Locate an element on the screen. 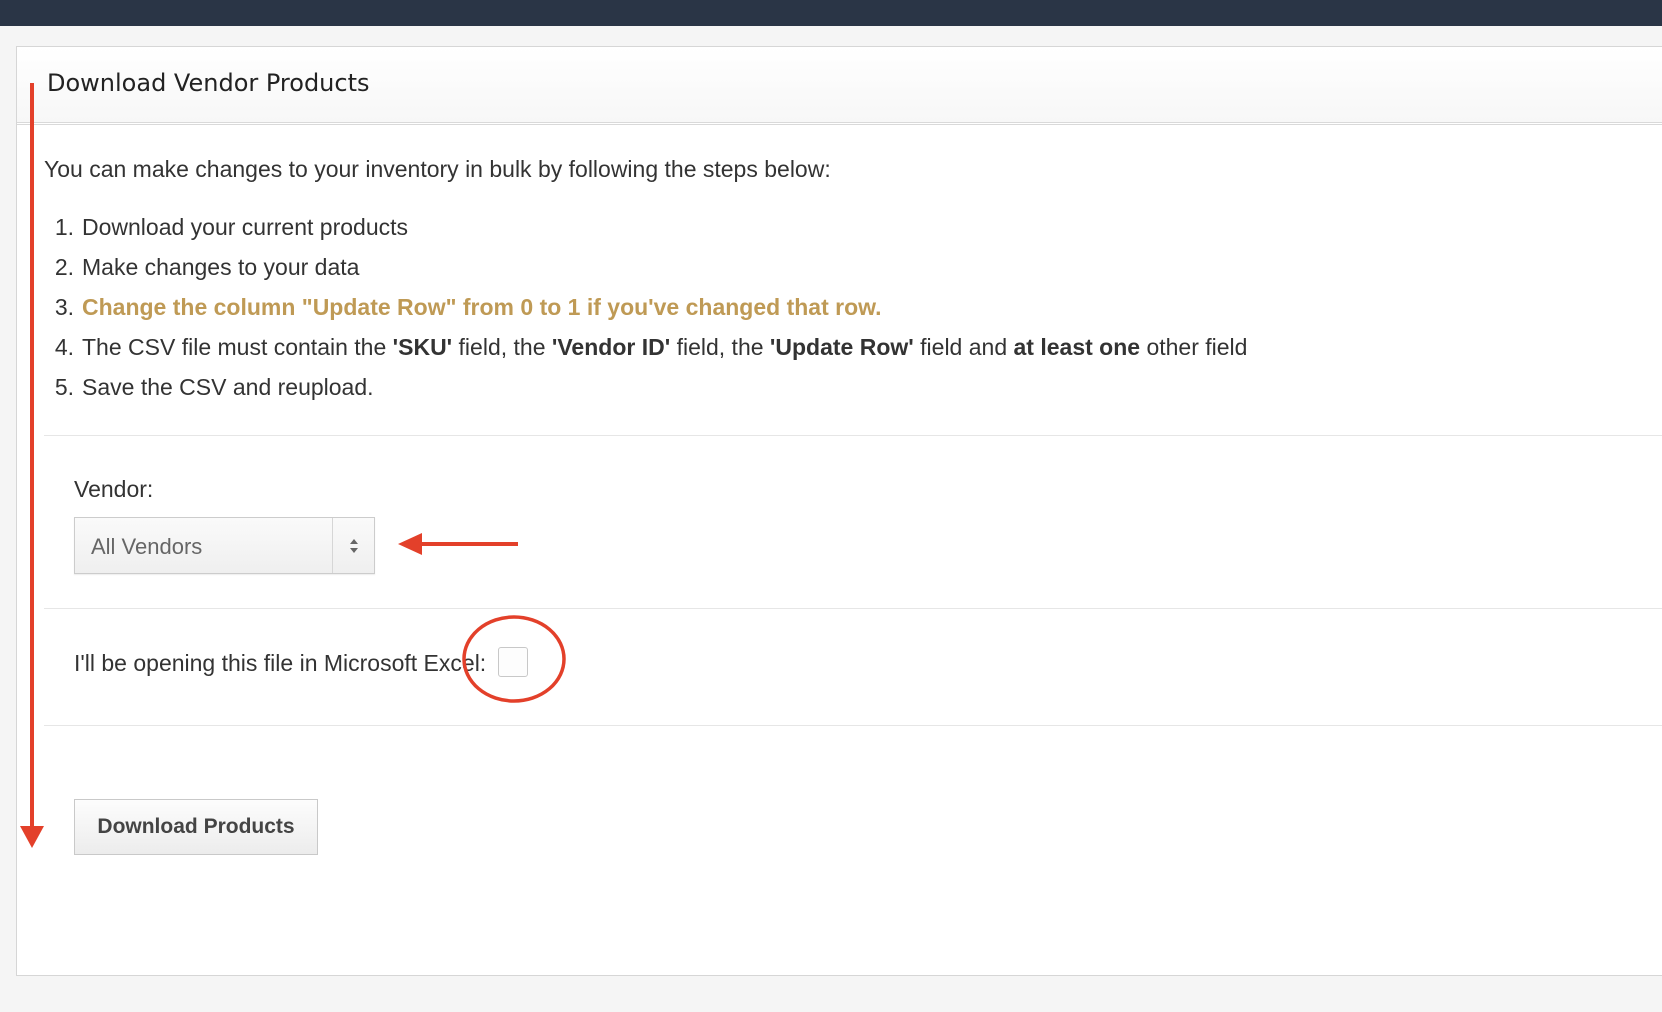  vendor-select: All Vendors is located at coordinates (224, 545).